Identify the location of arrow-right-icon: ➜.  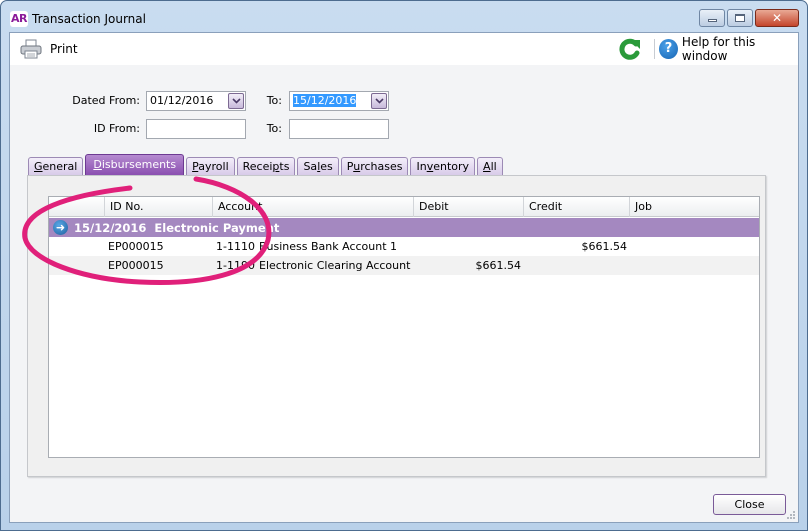
(60, 227).